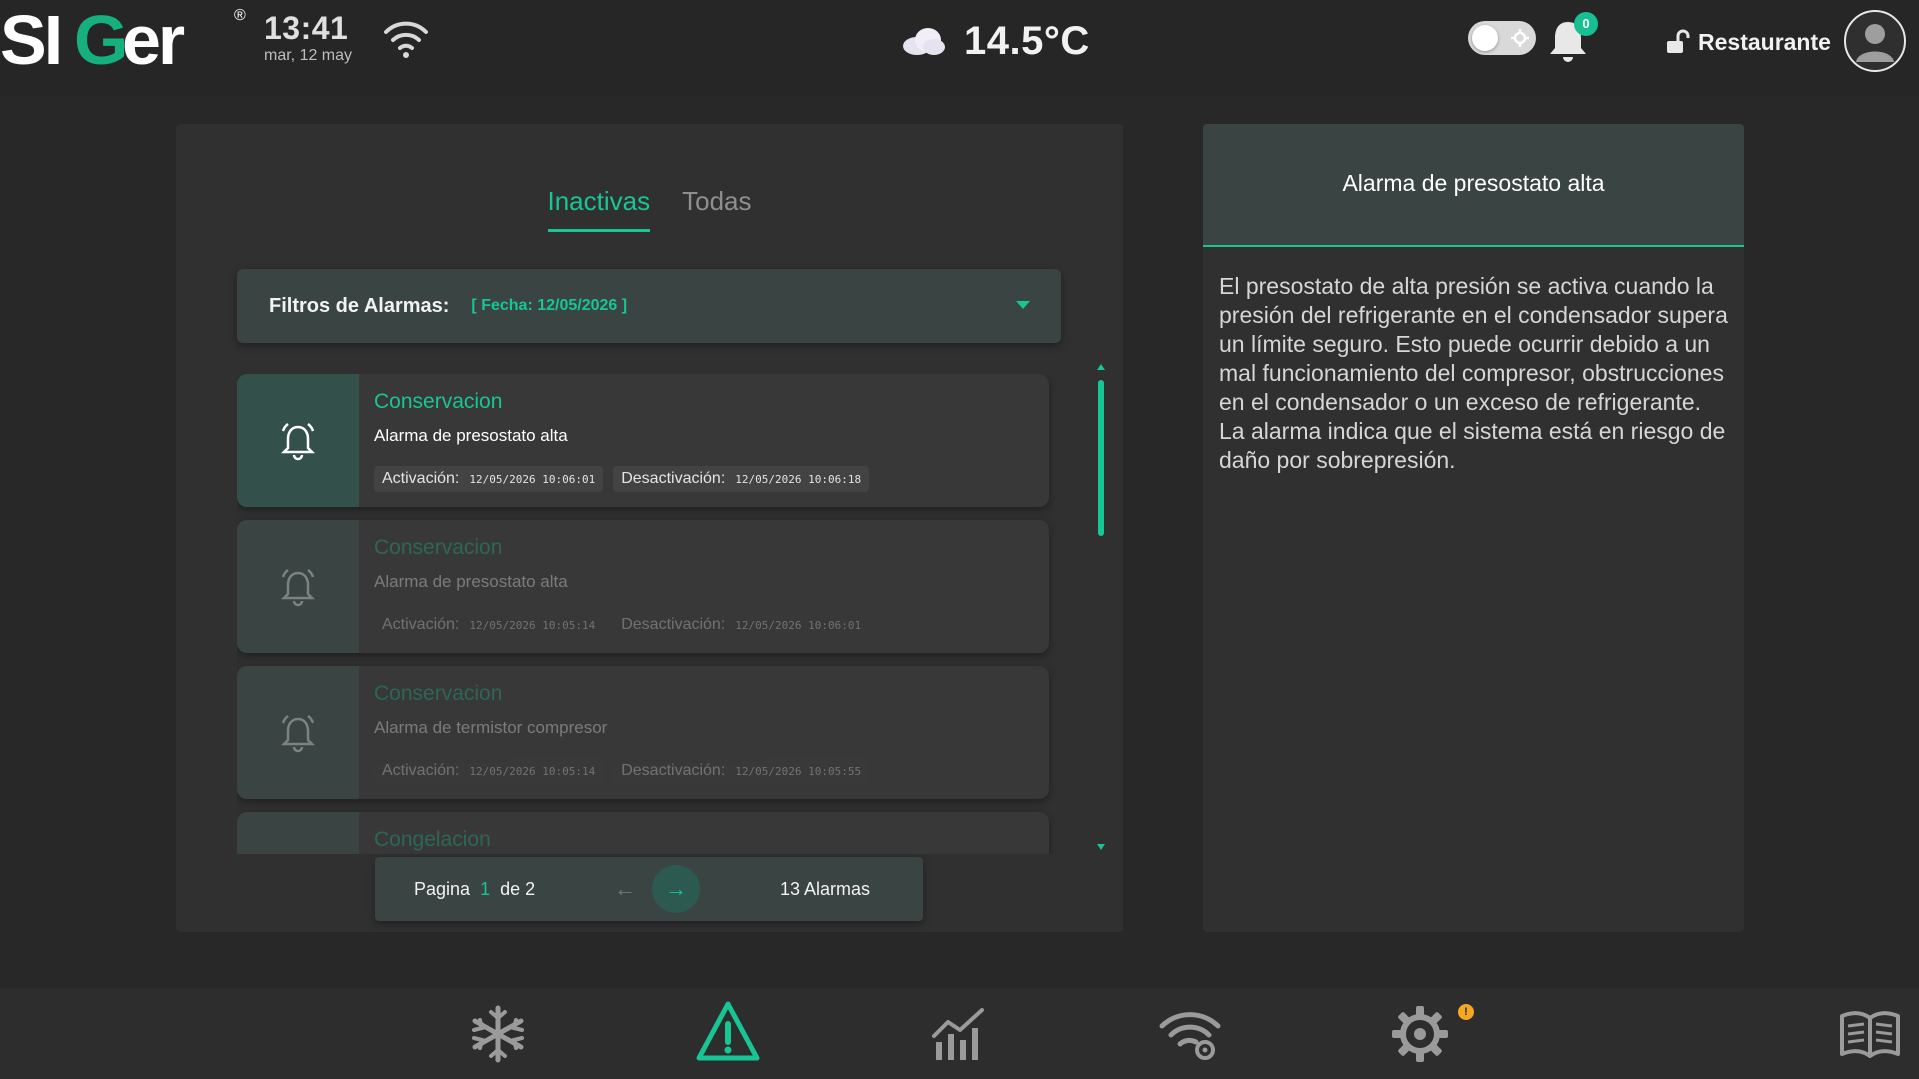 This screenshot has width=1919, height=1079. Describe the element at coordinates (798, 625) in the screenshot. I see `deactivation-time: 12/05/2026 10:06:01` at that location.